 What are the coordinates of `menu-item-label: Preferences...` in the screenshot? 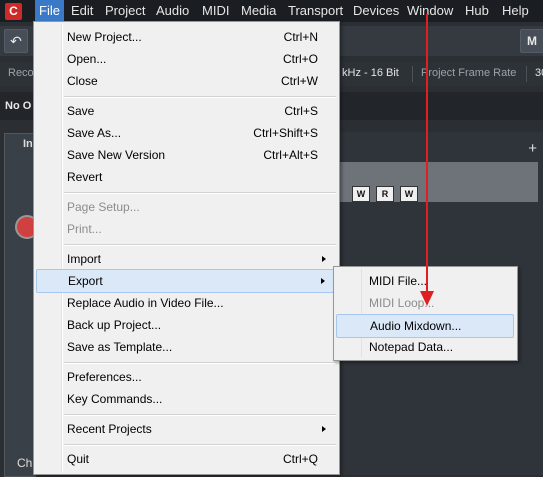 It's located at (104, 377).